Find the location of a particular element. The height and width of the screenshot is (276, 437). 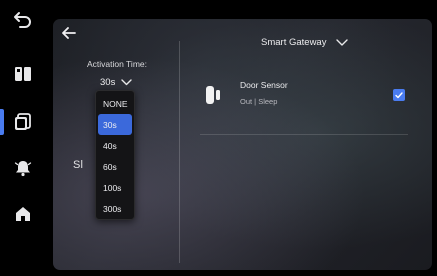

device-panels-icon is located at coordinates (23, 74).